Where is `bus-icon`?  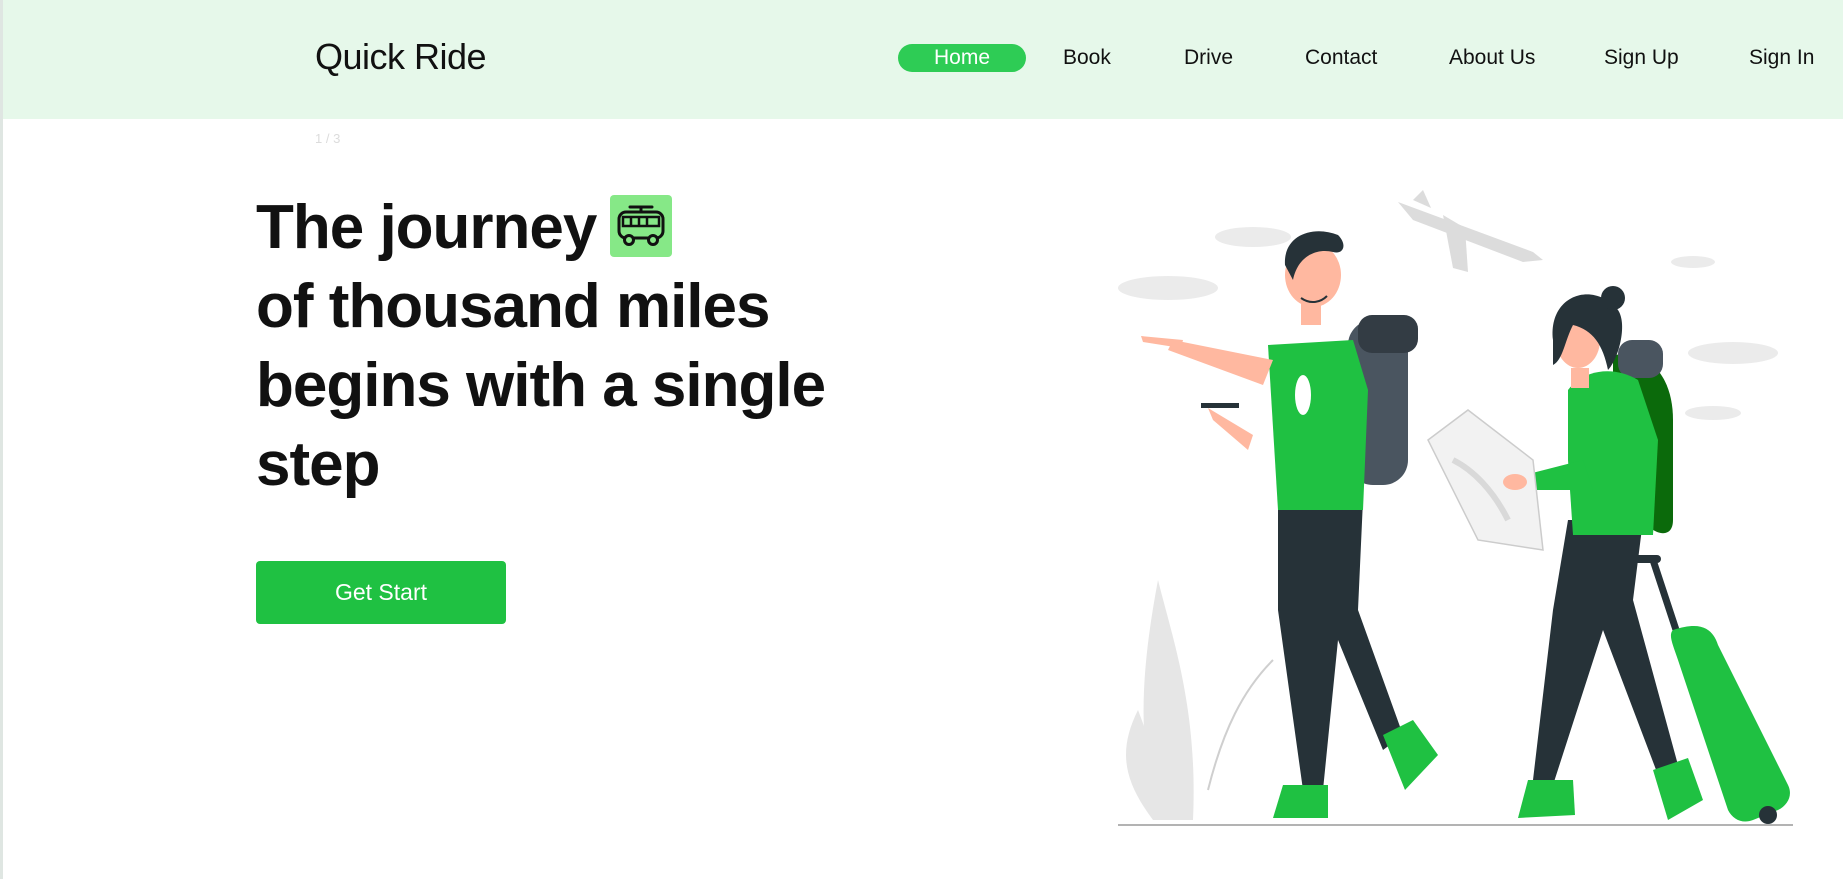
bus-icon is located at coordinates (641, 225).